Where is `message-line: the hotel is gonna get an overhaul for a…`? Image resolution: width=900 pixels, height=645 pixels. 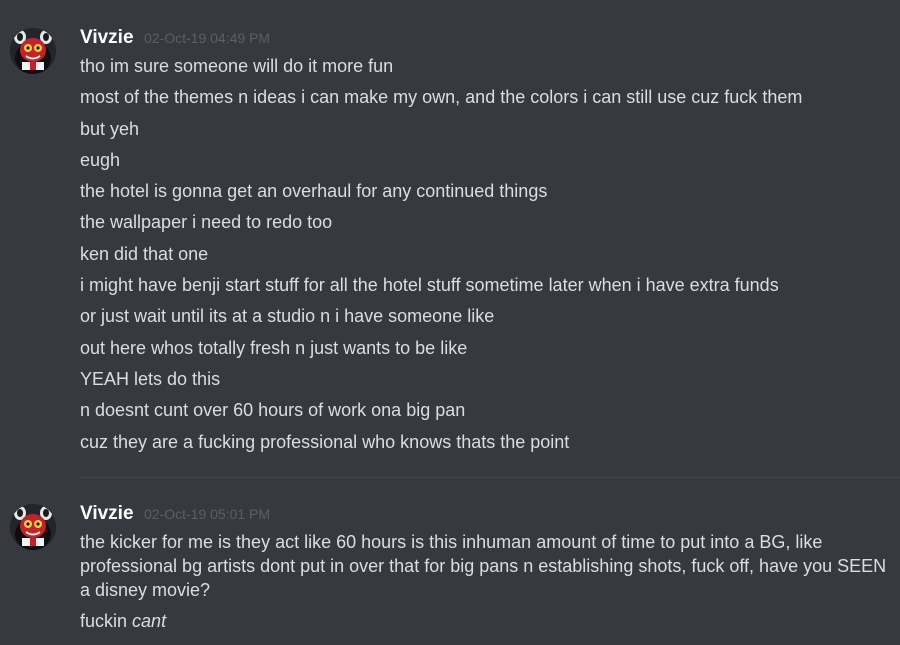 message-line: the hotel is gonna get an overhaul for a… is located at coordinates (314, 191).